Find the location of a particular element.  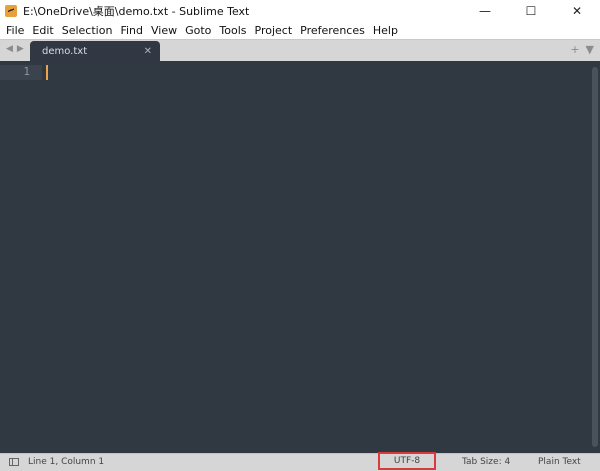

scrollbar-thumb is located at coordinates (595, 257).